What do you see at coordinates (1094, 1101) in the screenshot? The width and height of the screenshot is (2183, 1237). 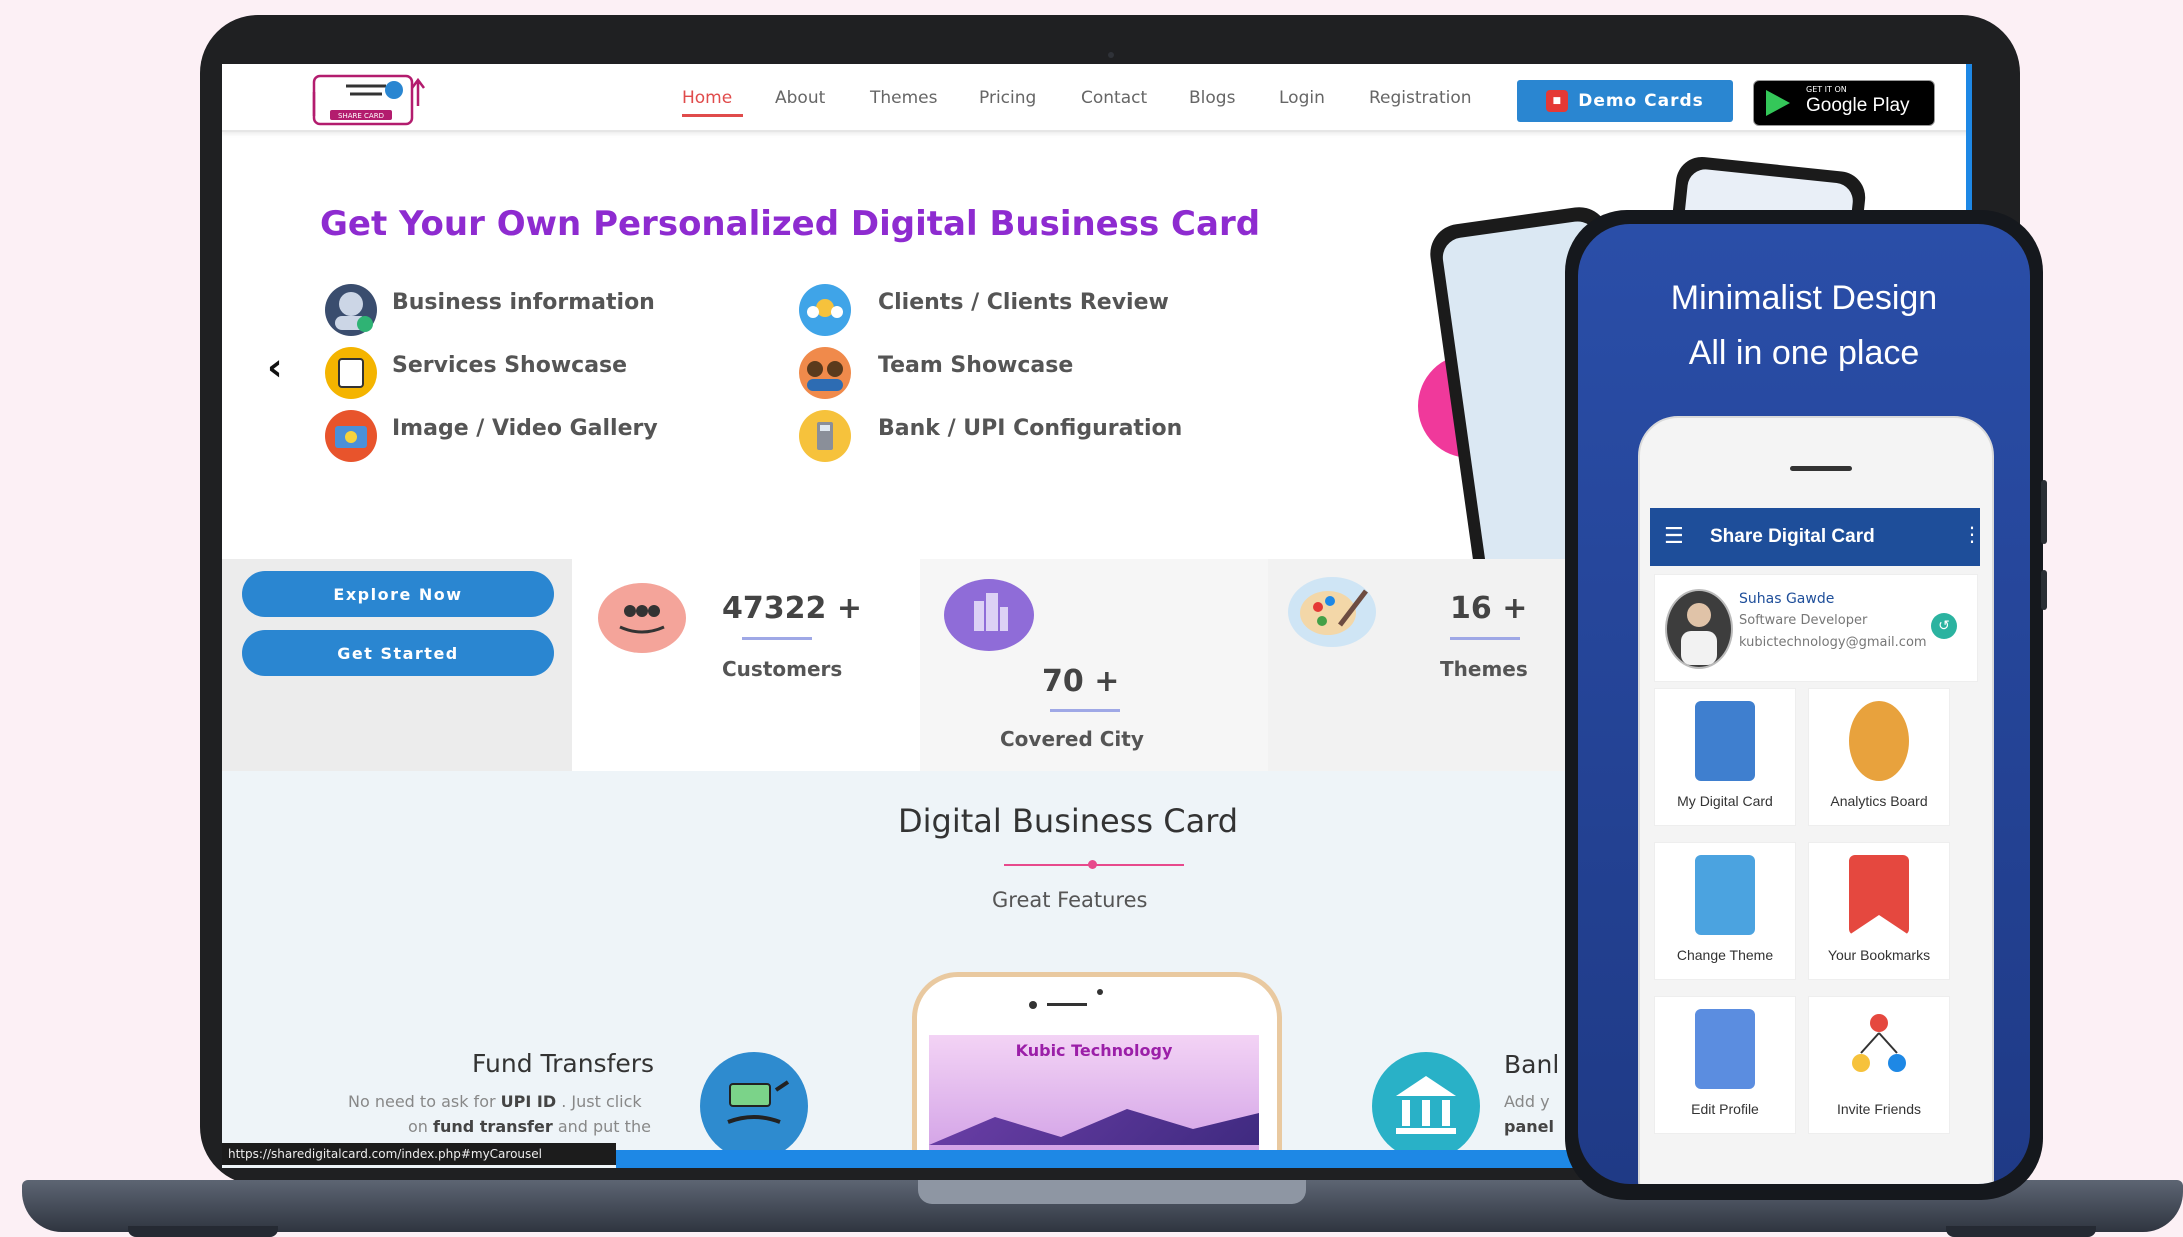 I see `center-phone-screen: Kubic Technology` at bounding box center [1094, 1101].